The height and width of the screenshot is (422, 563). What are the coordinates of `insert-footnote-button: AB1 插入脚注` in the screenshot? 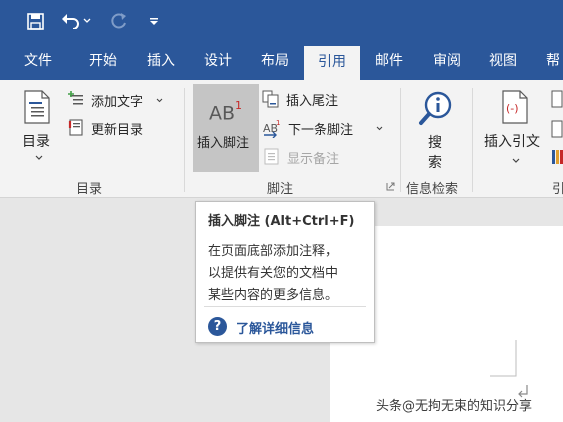 It's located at (226, 128).